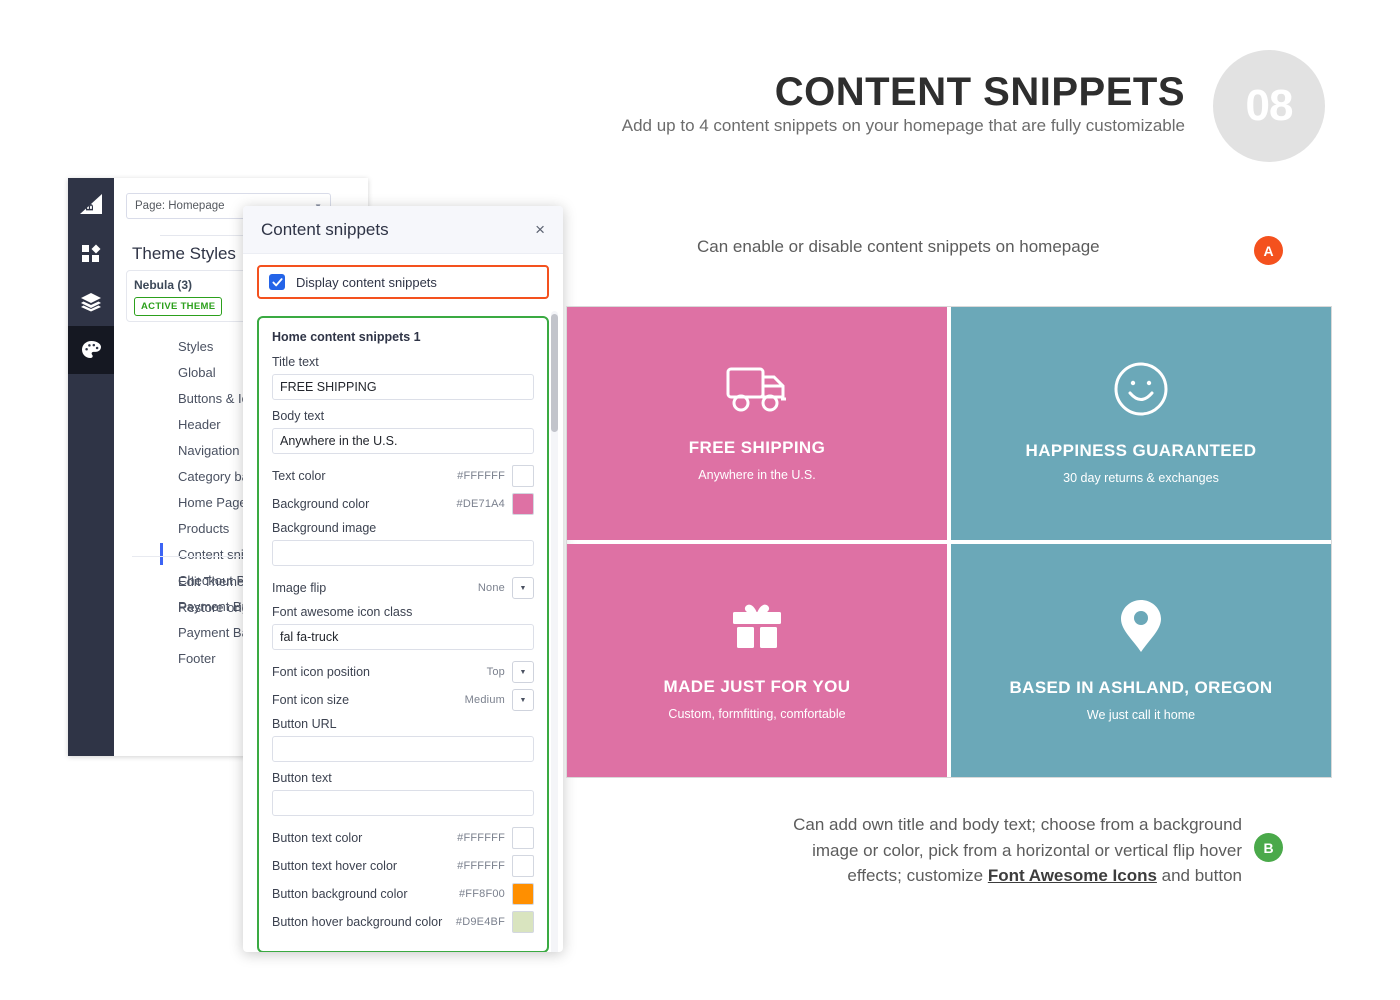 The height and width of the screenshot is (1000, 1400). Describe the element at coordinates (403, 504) in the screenshot. I see `background-color-row: Background color #DE71A4` at that location.